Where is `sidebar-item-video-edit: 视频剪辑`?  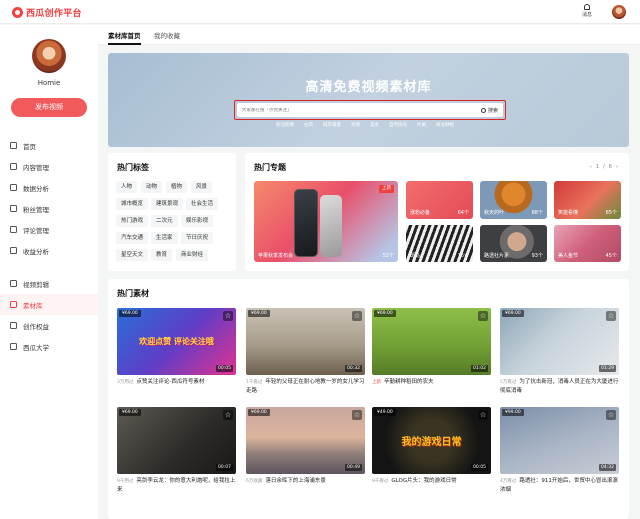
sidebar-item-video-edit: 视频剪辑 is located at coordinates (49, 283).